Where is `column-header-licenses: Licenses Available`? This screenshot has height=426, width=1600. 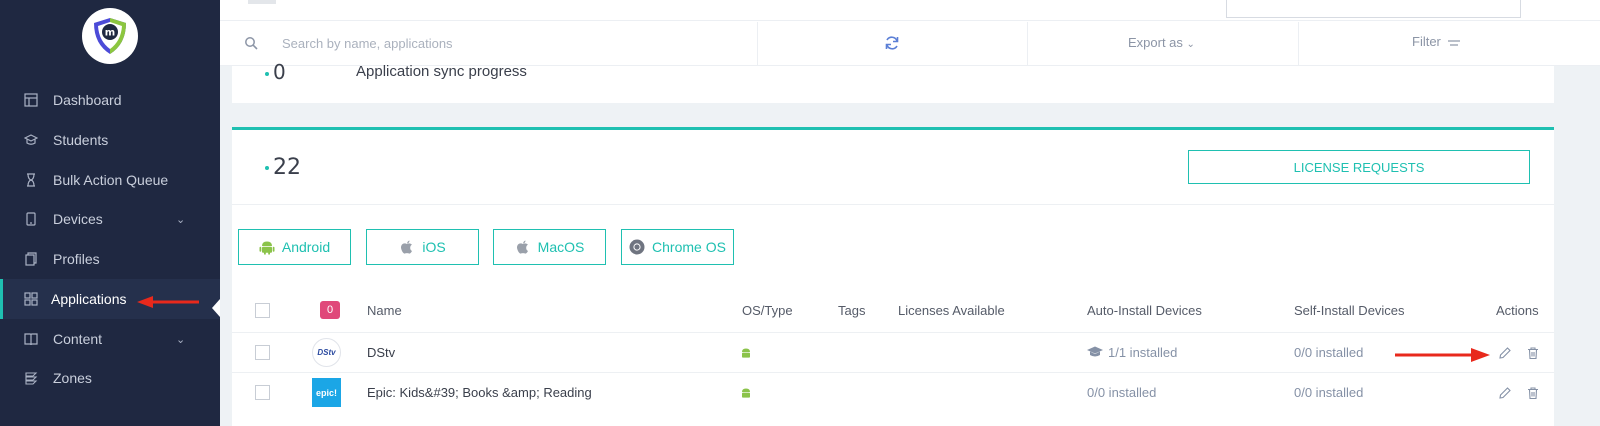 column-header-licenses: Licenses Available is located at coordinates (951, 310).